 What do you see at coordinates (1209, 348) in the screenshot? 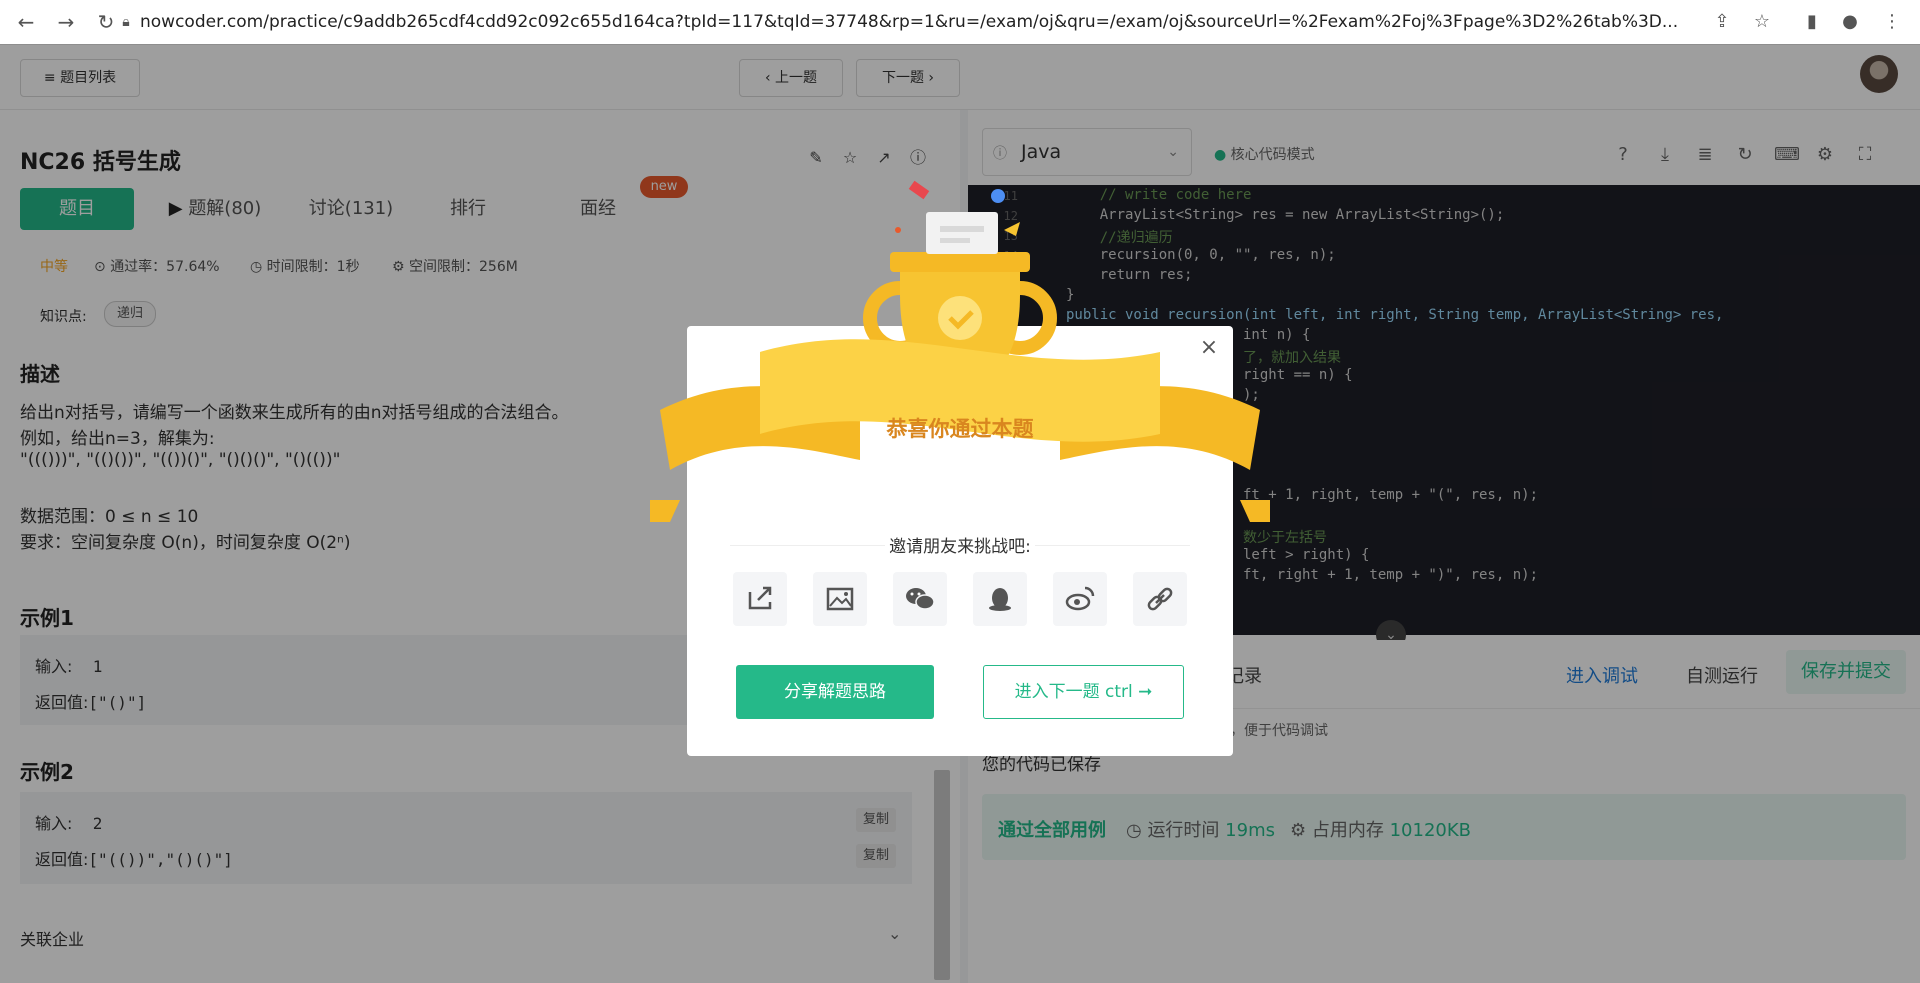
I see `close-icon: ×` at bounding box center [1209, 348].